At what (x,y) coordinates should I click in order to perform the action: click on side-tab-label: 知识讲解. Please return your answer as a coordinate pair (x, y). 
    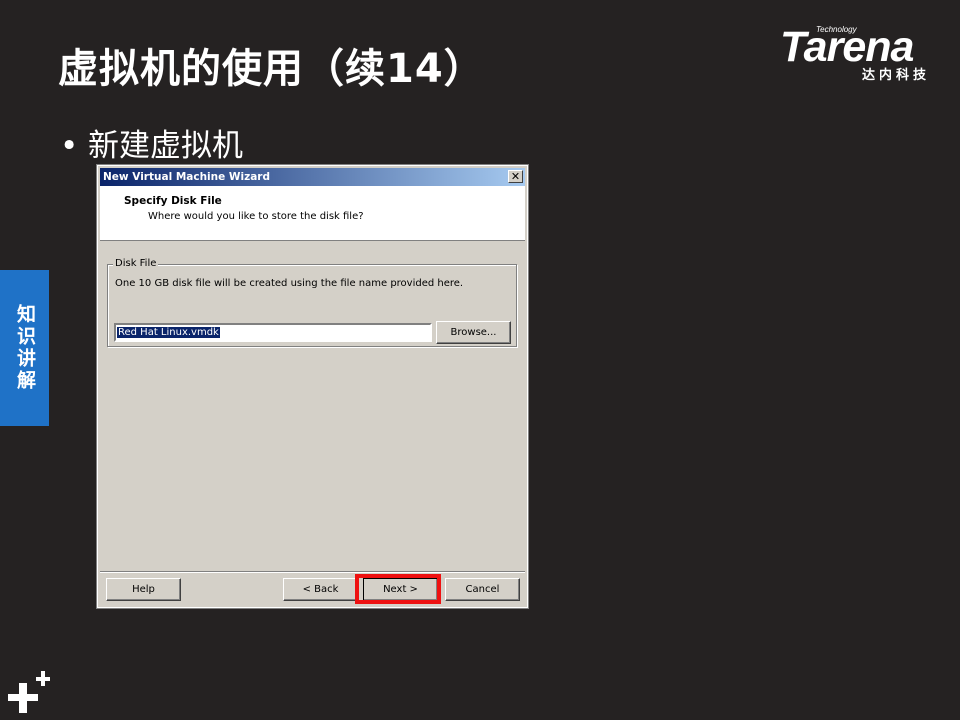
    Looking at the image, I should click on (24, 348).